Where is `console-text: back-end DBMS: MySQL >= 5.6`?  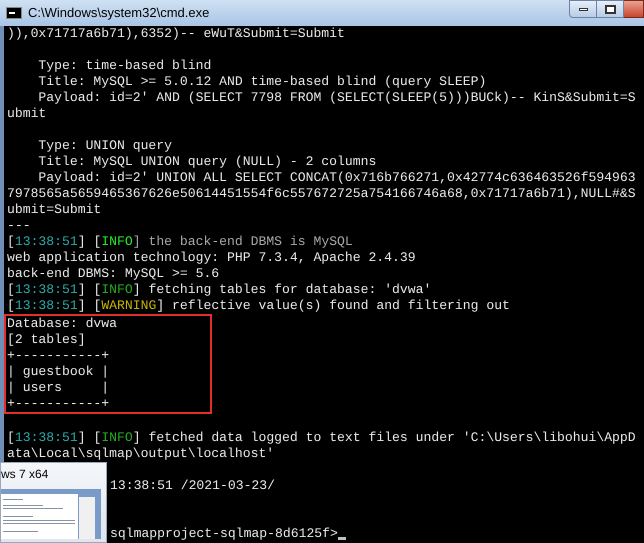
console-text: back-end DBMS: MySQL >= 5.6 is located at coordinates (113, 274).